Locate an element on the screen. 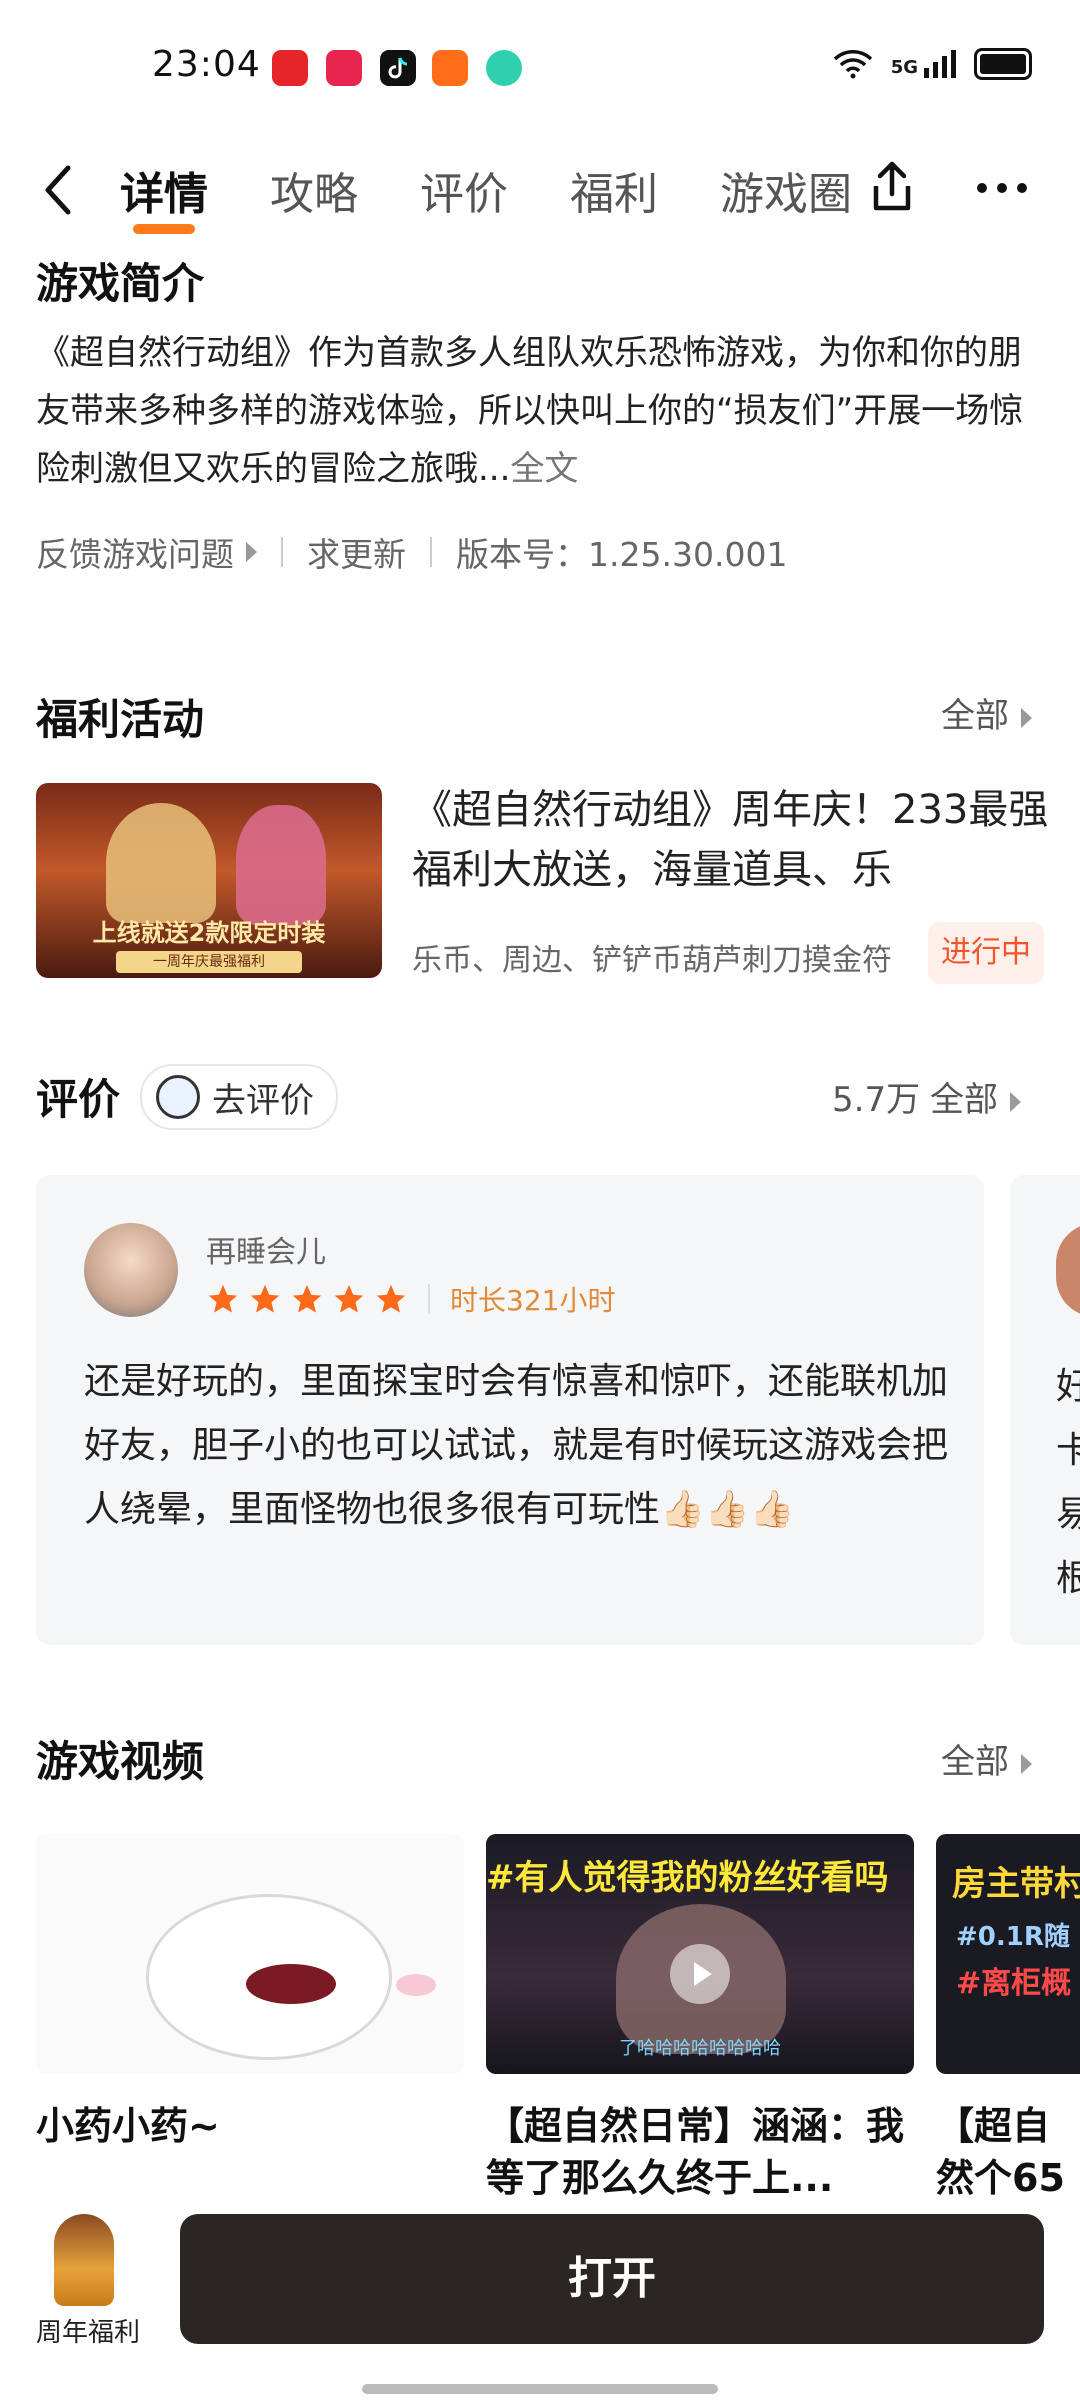 This screenshot has height=2400, width=1080. welfare-banner-image: 上线就送2款限定时装 一周年庆最强福利 is located at coordinates (209, 880).